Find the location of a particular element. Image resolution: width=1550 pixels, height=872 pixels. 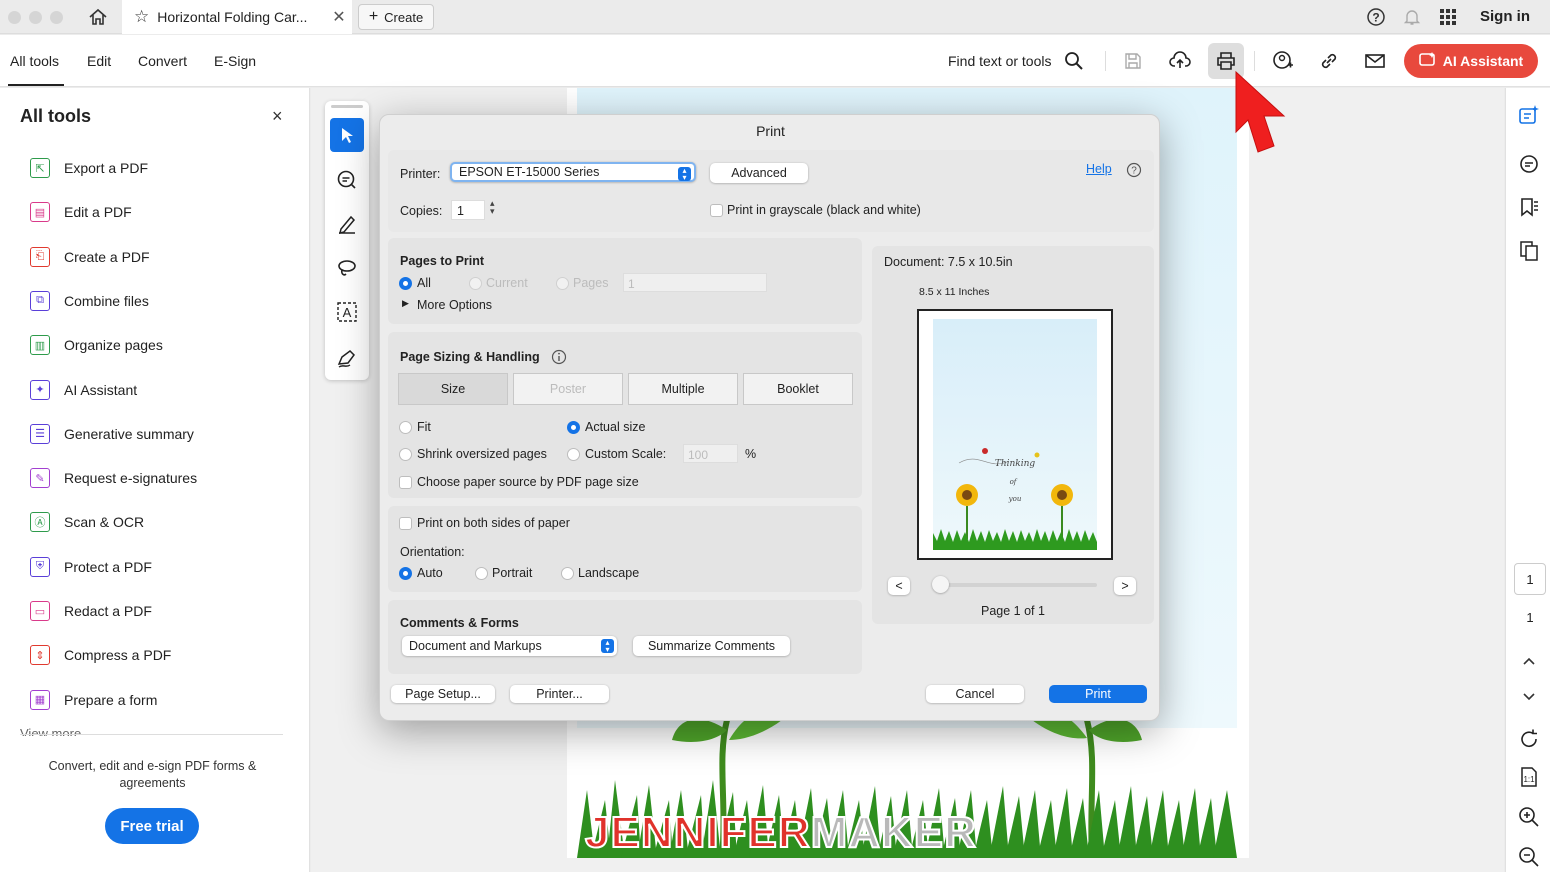

custom-scale-radio is located at coordinates (573, 454).